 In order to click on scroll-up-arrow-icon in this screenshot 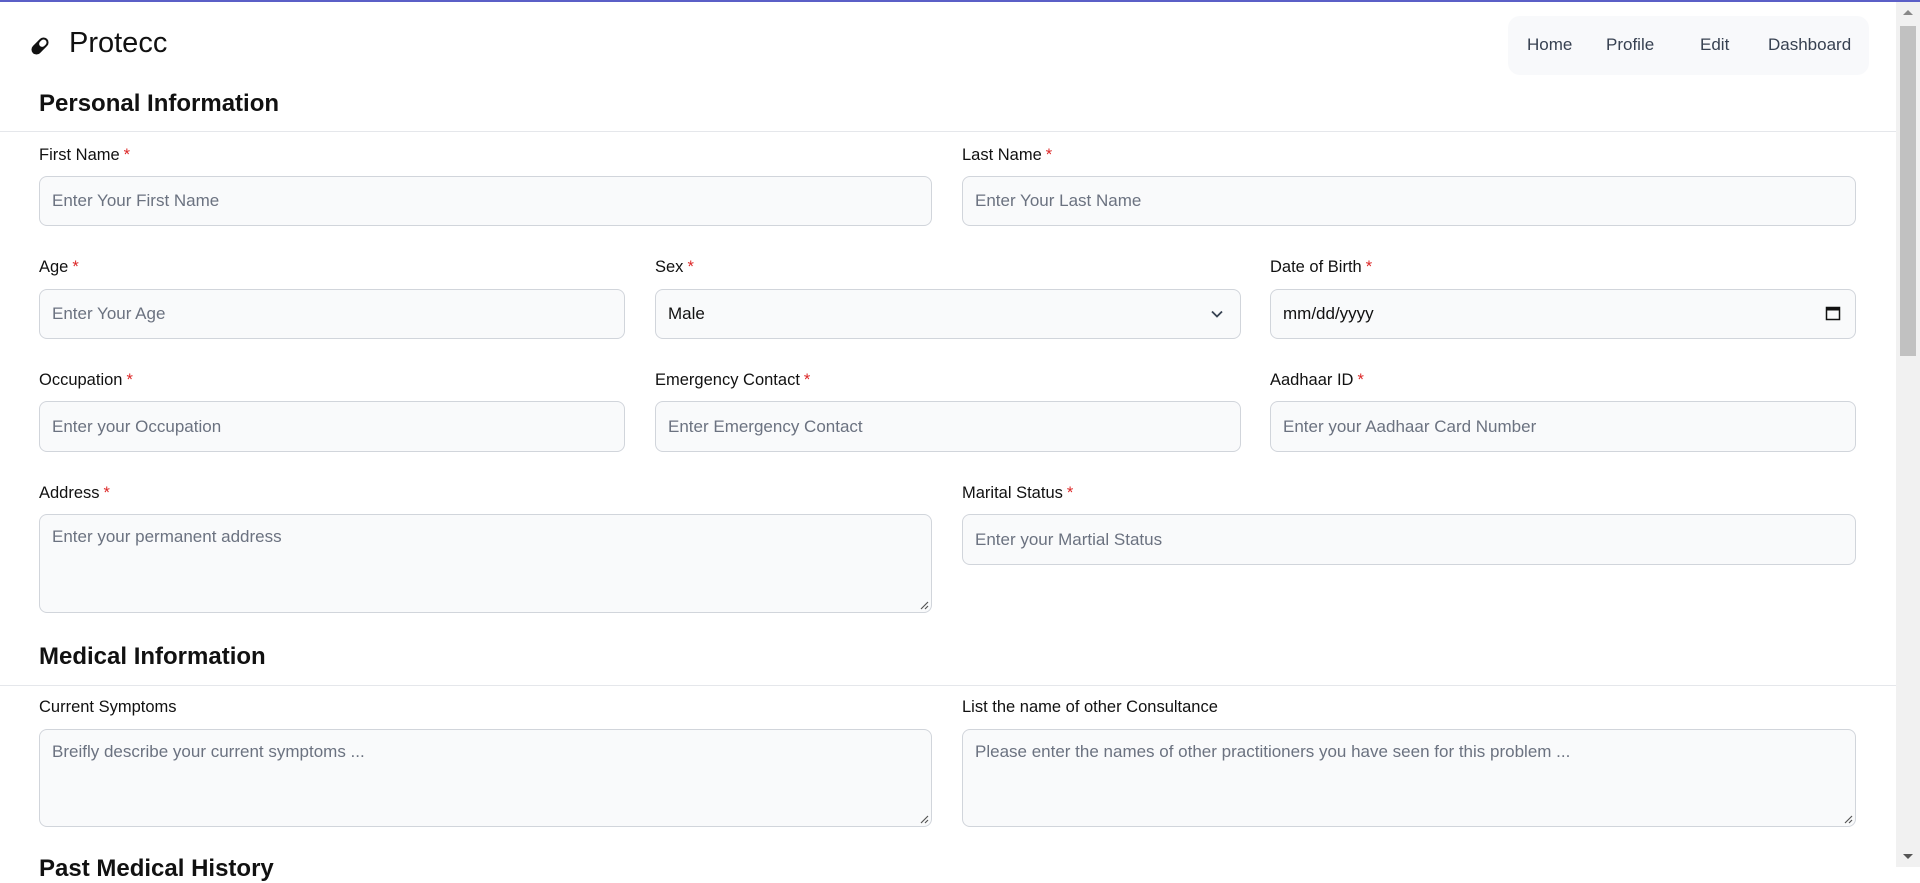, I will do `click(1908, 12)`.